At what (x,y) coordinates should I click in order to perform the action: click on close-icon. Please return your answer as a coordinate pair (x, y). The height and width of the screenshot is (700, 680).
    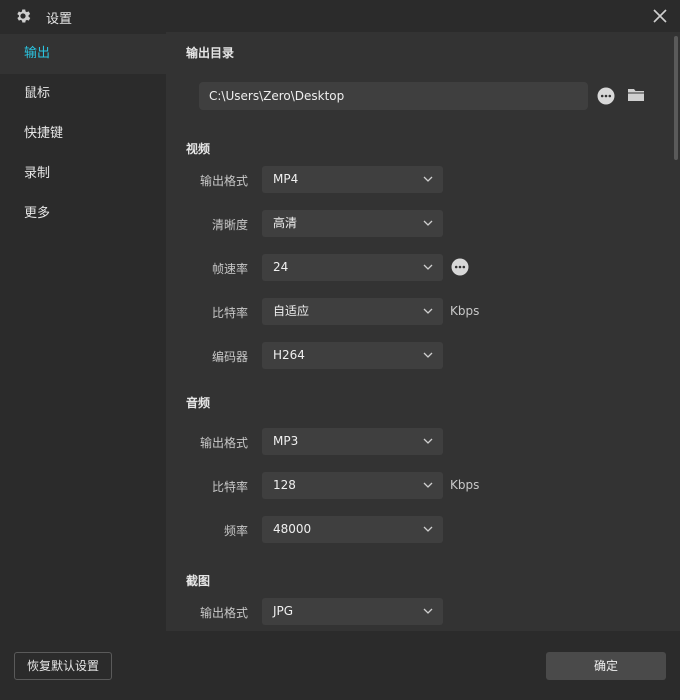
    Looking at the image, I should click on (660, 16).